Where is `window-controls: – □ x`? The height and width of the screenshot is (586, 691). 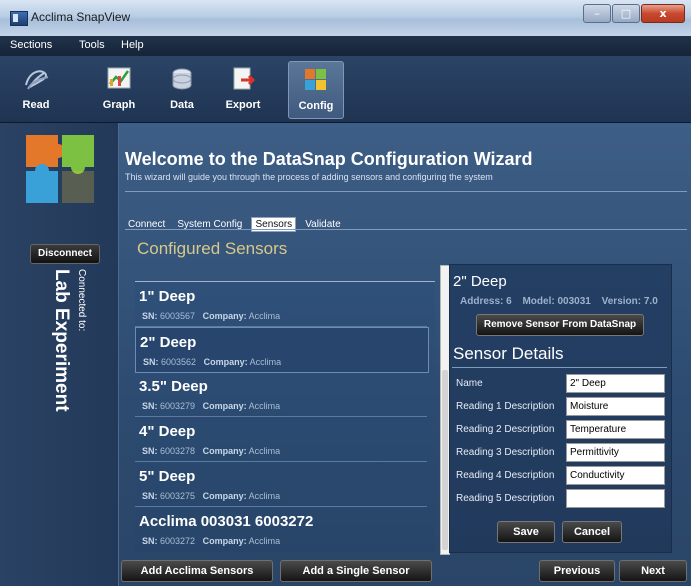 window-controls: – □ x is located at coordinates (633, 13).